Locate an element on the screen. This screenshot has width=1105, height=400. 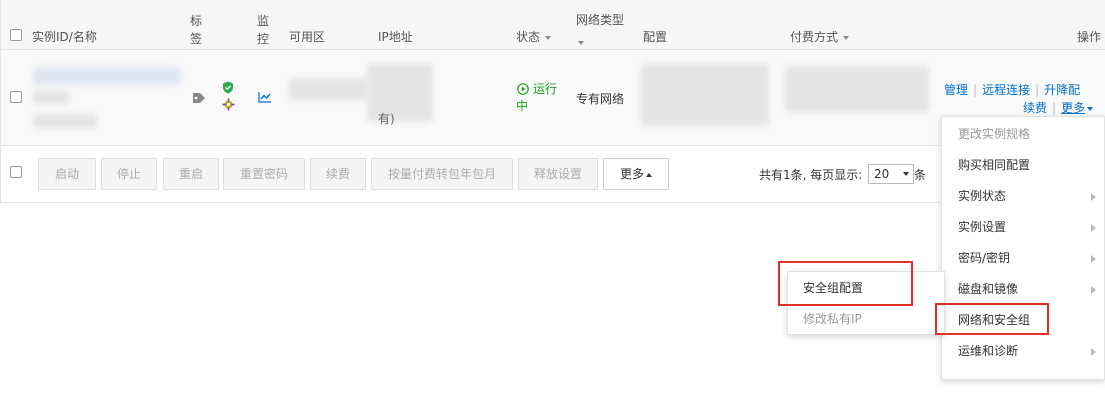
column-config: 配置 is located at coordinates (655, 37).